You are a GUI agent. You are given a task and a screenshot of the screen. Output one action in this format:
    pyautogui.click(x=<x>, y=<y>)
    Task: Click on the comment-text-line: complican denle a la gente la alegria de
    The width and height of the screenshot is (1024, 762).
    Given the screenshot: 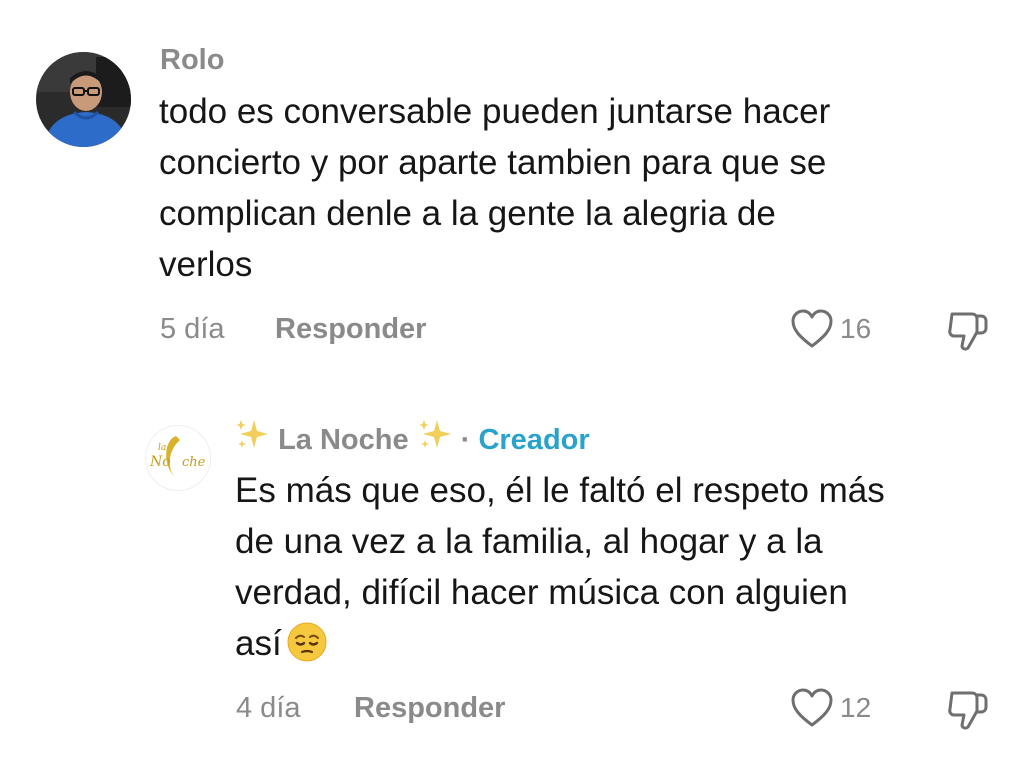 What is the action you would take?
    pyautogui.click(x=467, y=213)
    